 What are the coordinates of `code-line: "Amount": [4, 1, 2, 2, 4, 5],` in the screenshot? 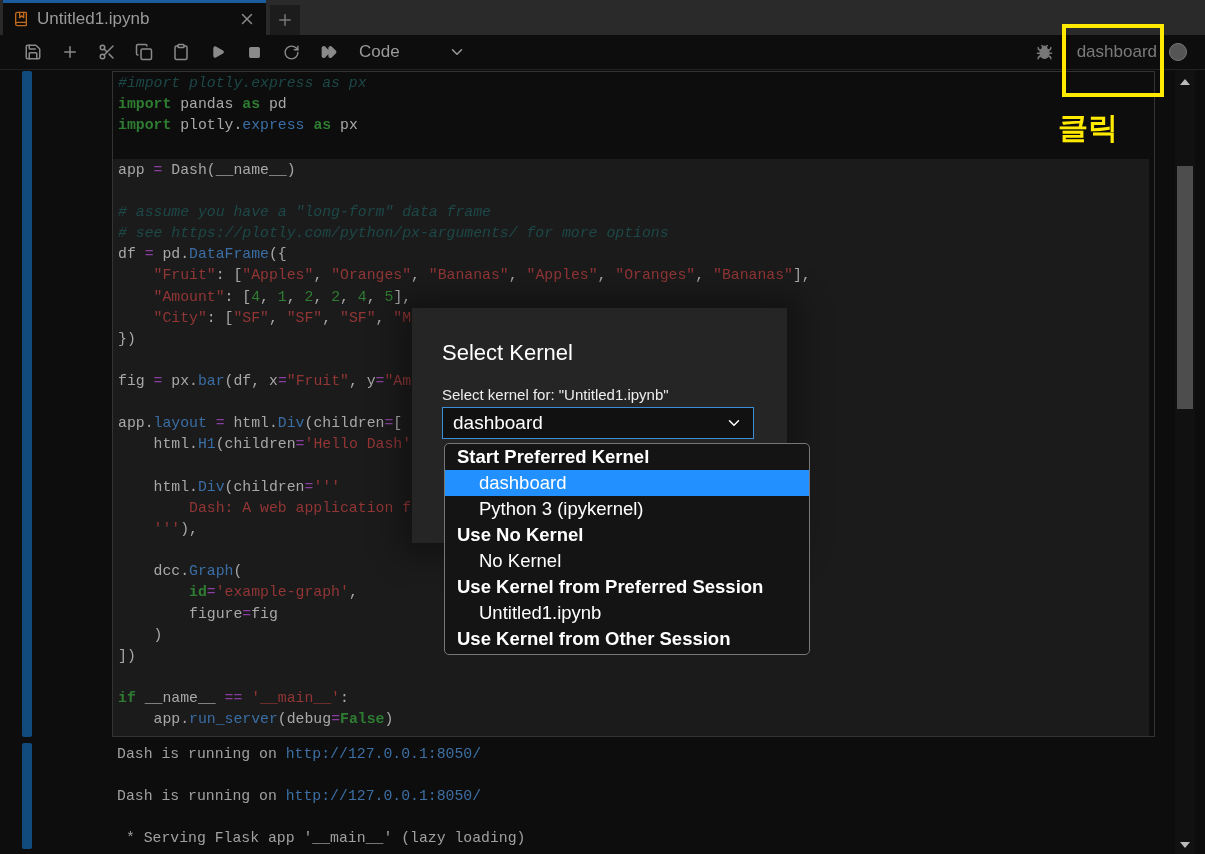 It's located at (282, 297).